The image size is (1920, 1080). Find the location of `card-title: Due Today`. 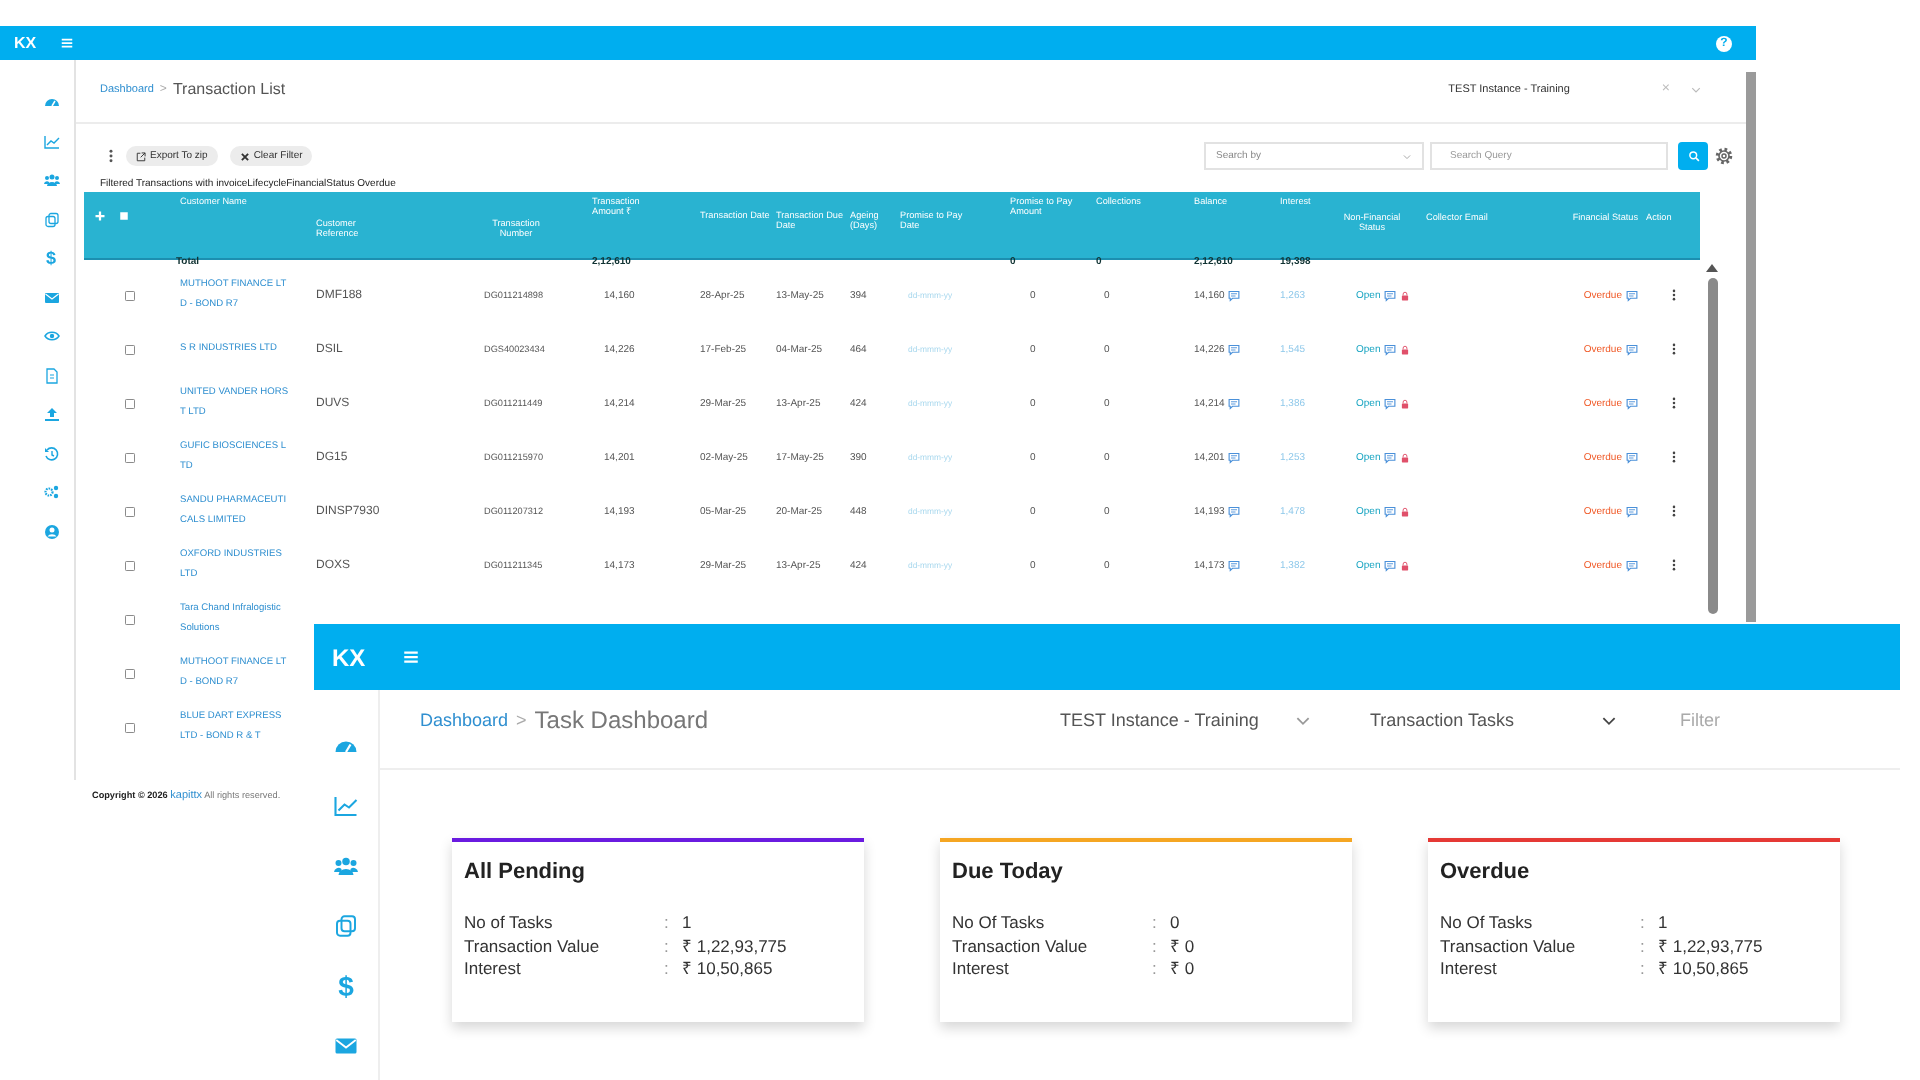

card-title: Due Today is located at coordinates (1007, 871).